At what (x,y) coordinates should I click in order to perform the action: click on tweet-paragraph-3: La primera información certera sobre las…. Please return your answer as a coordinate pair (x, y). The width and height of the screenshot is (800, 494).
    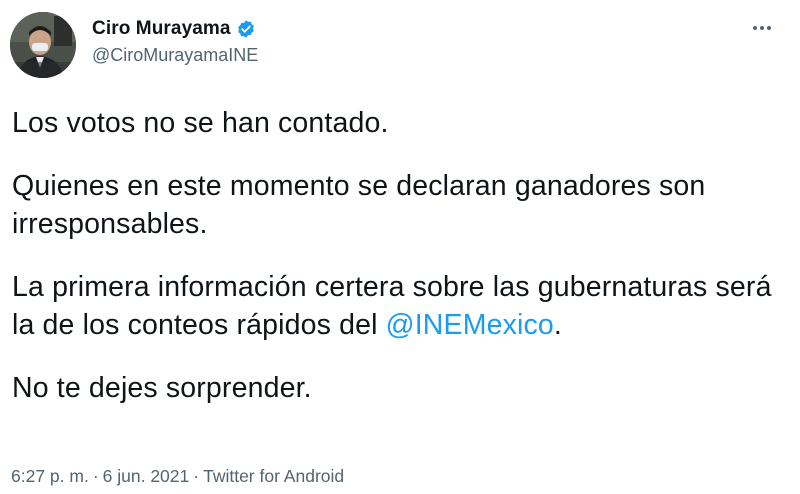
    Looking at the image, I should click on (397, 306).